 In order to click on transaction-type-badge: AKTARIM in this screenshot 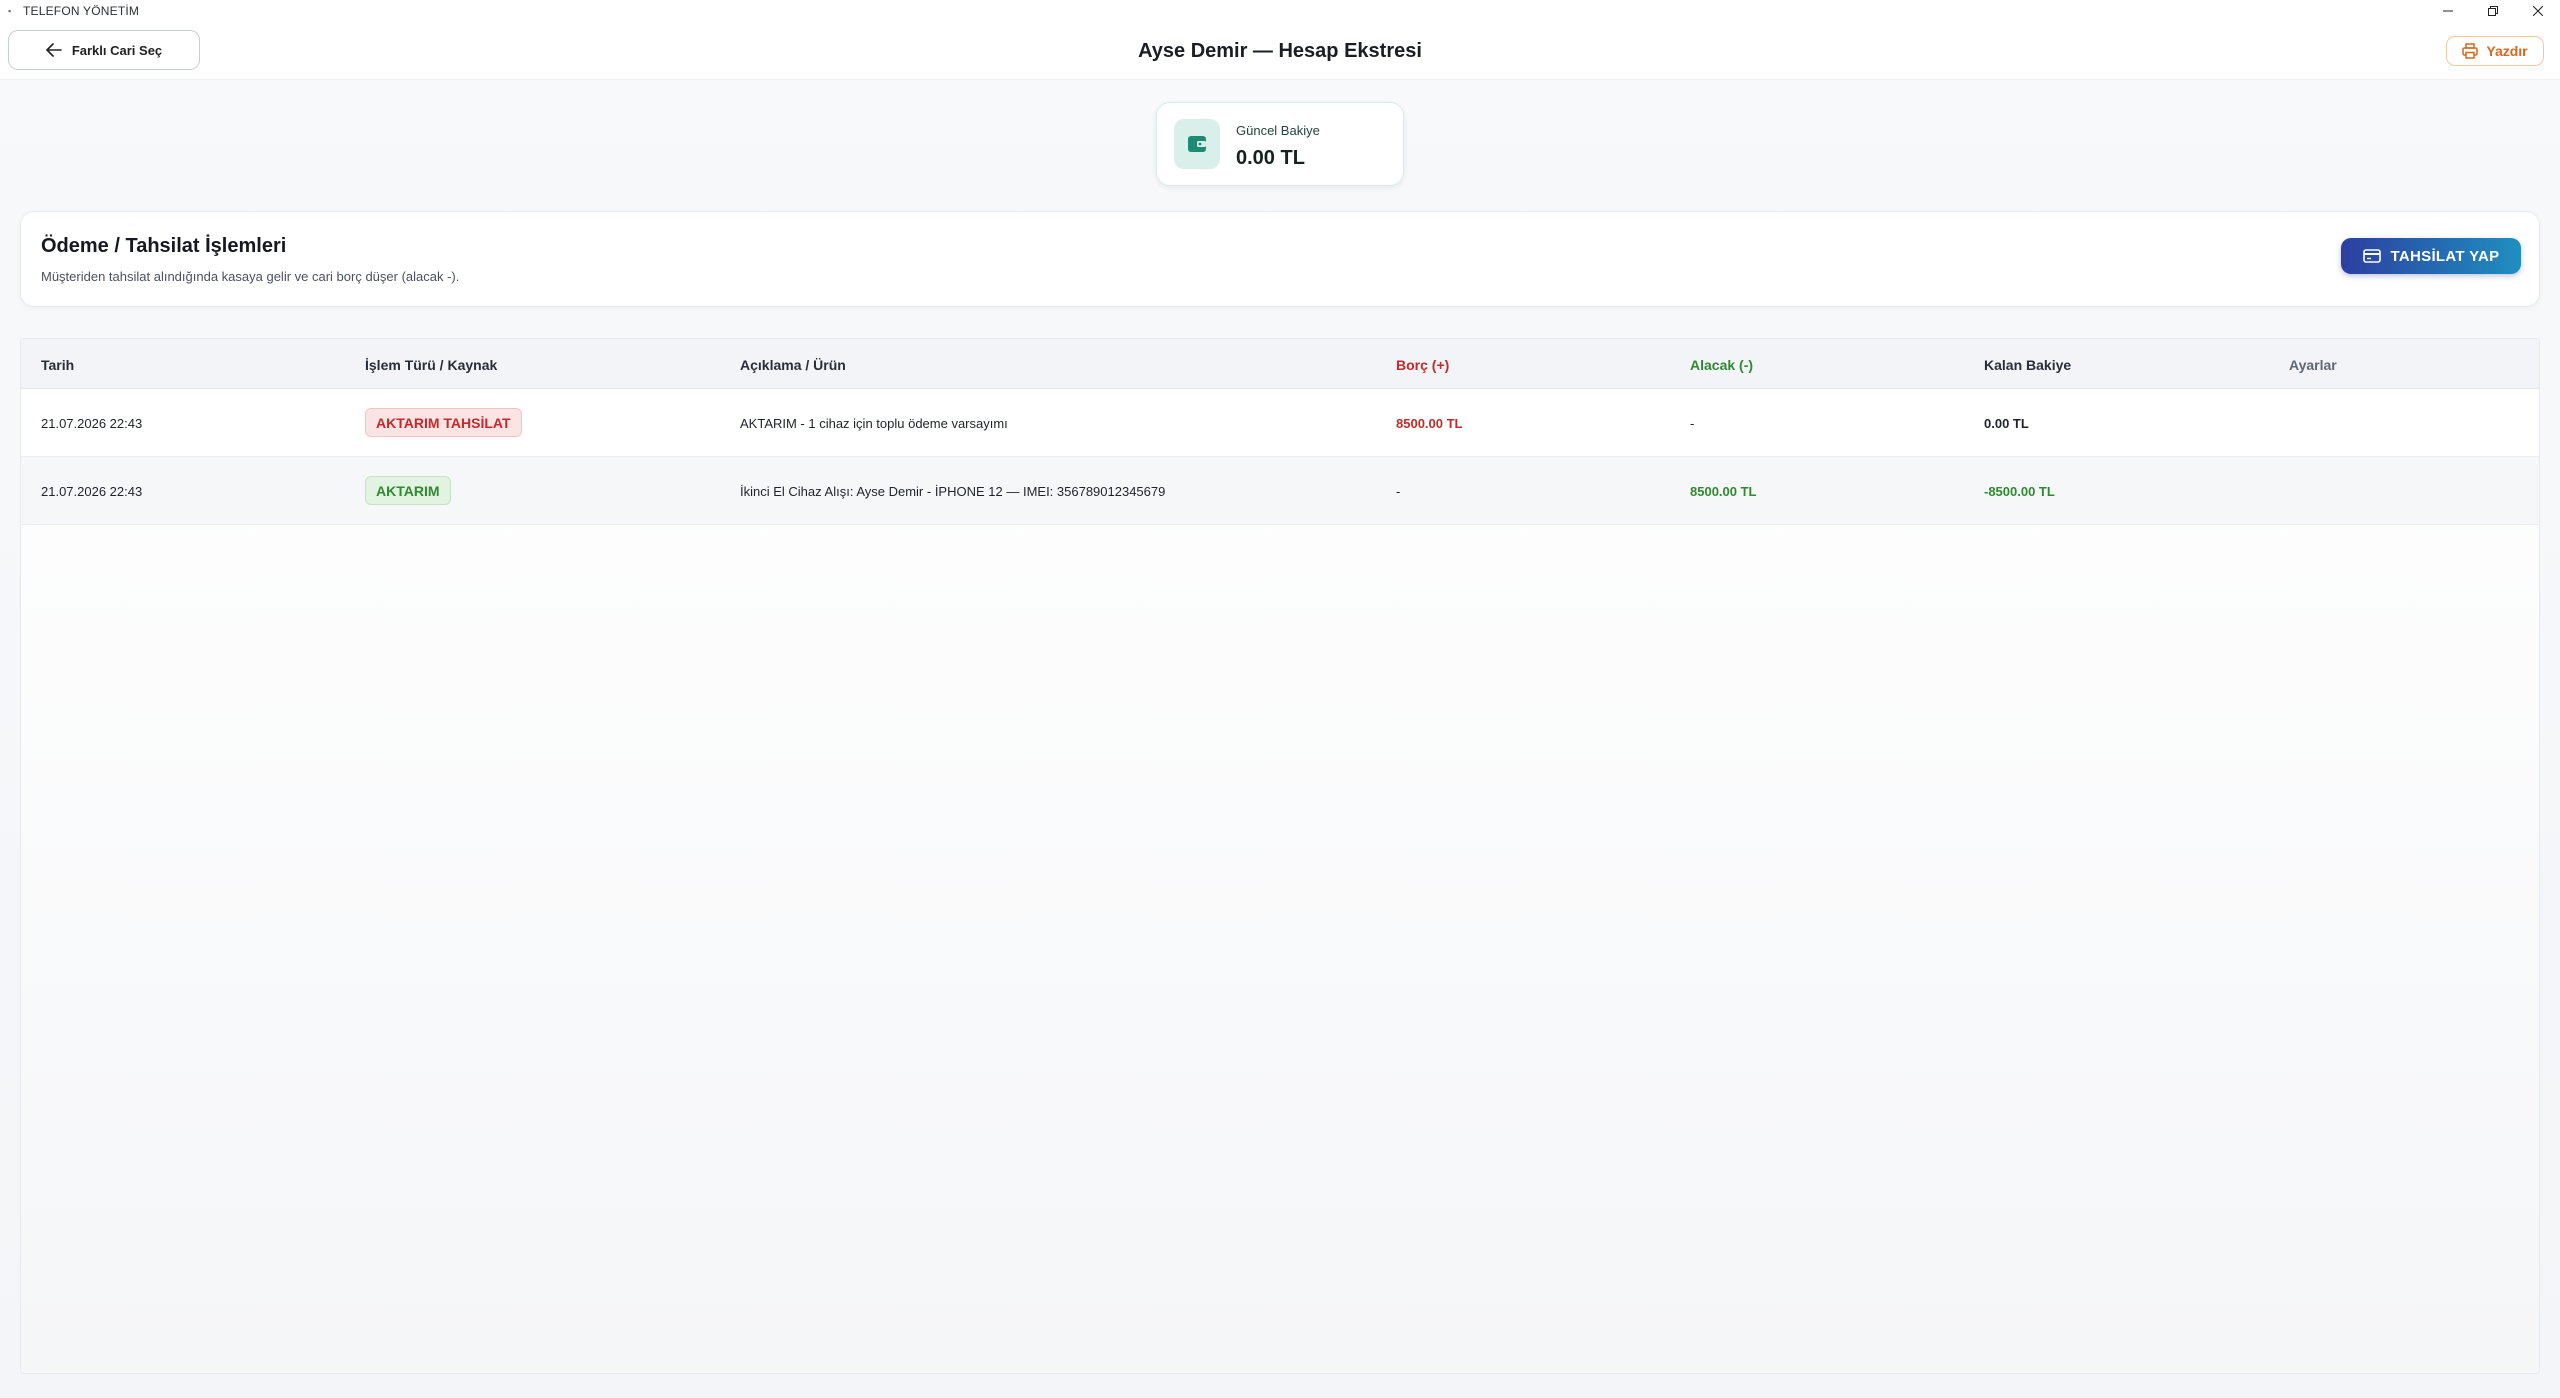, I will do `click(408, 490)`.